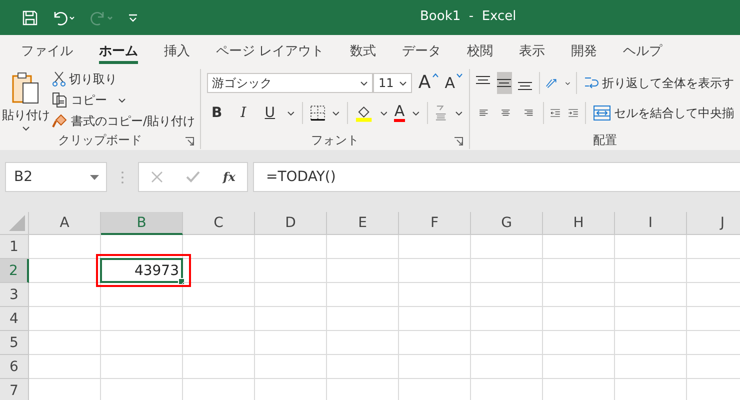  What do you see at coordinates (270, 113) in the screenshot?
I see `font-style-button: U` at bounding box center [270, 113].